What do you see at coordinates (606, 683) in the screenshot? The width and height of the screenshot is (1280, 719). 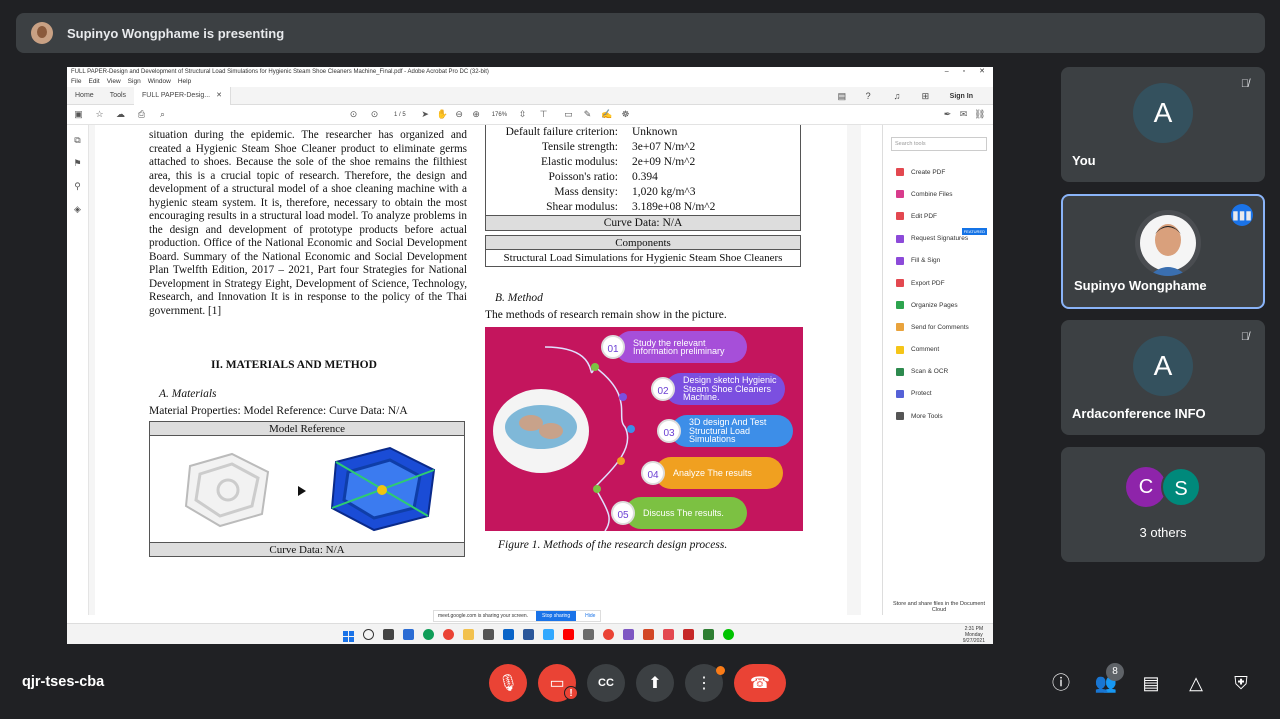 I see `captions-button: CC` at bounding box center [606, 683].